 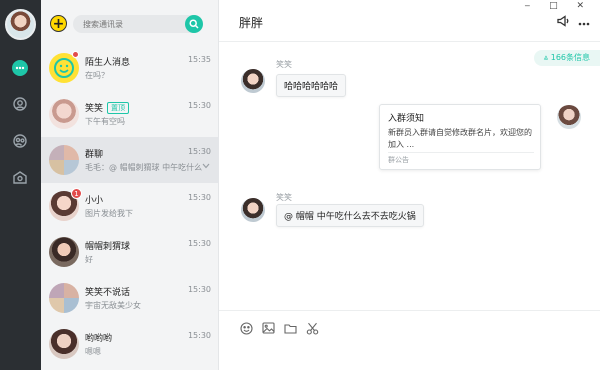 What do you see at coordinates (409, 340) in the screenshot?
I see `composer` at bounding box center [409, 340].